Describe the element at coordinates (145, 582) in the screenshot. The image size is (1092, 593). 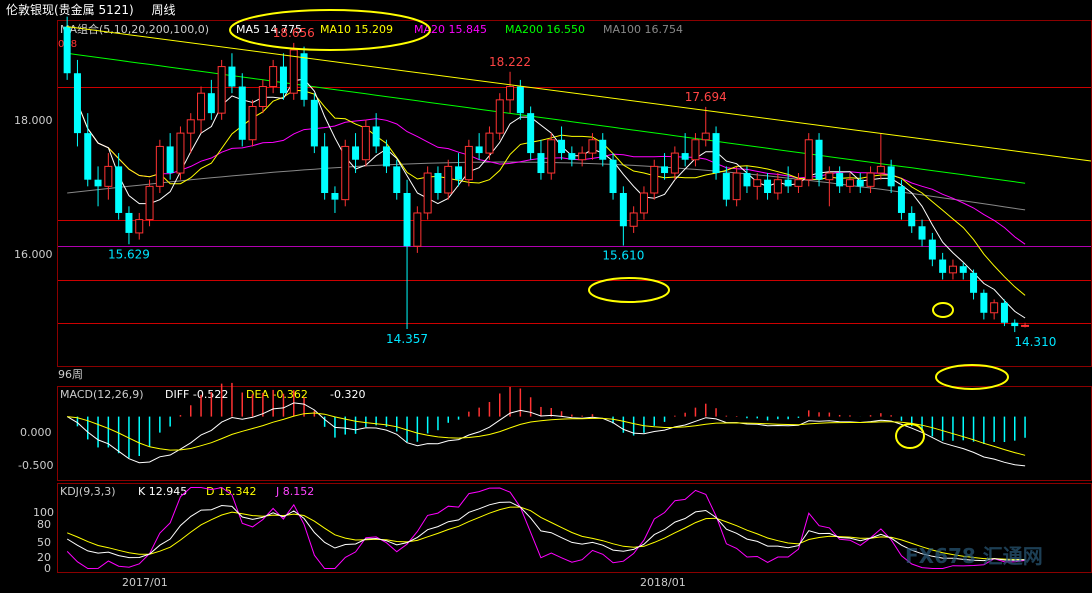
I see `x-tick-2017: 2017/01` at that location.